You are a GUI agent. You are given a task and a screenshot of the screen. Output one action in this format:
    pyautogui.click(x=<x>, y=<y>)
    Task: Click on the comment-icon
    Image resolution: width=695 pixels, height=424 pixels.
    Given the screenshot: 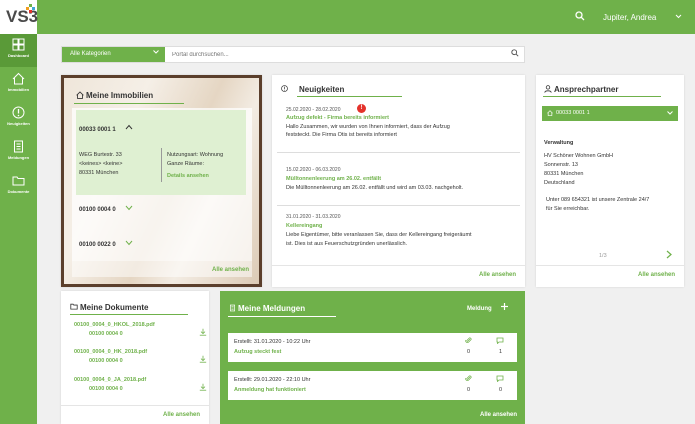 What is the action you would take?
    pyautogui.click(x=500, y=341)
    